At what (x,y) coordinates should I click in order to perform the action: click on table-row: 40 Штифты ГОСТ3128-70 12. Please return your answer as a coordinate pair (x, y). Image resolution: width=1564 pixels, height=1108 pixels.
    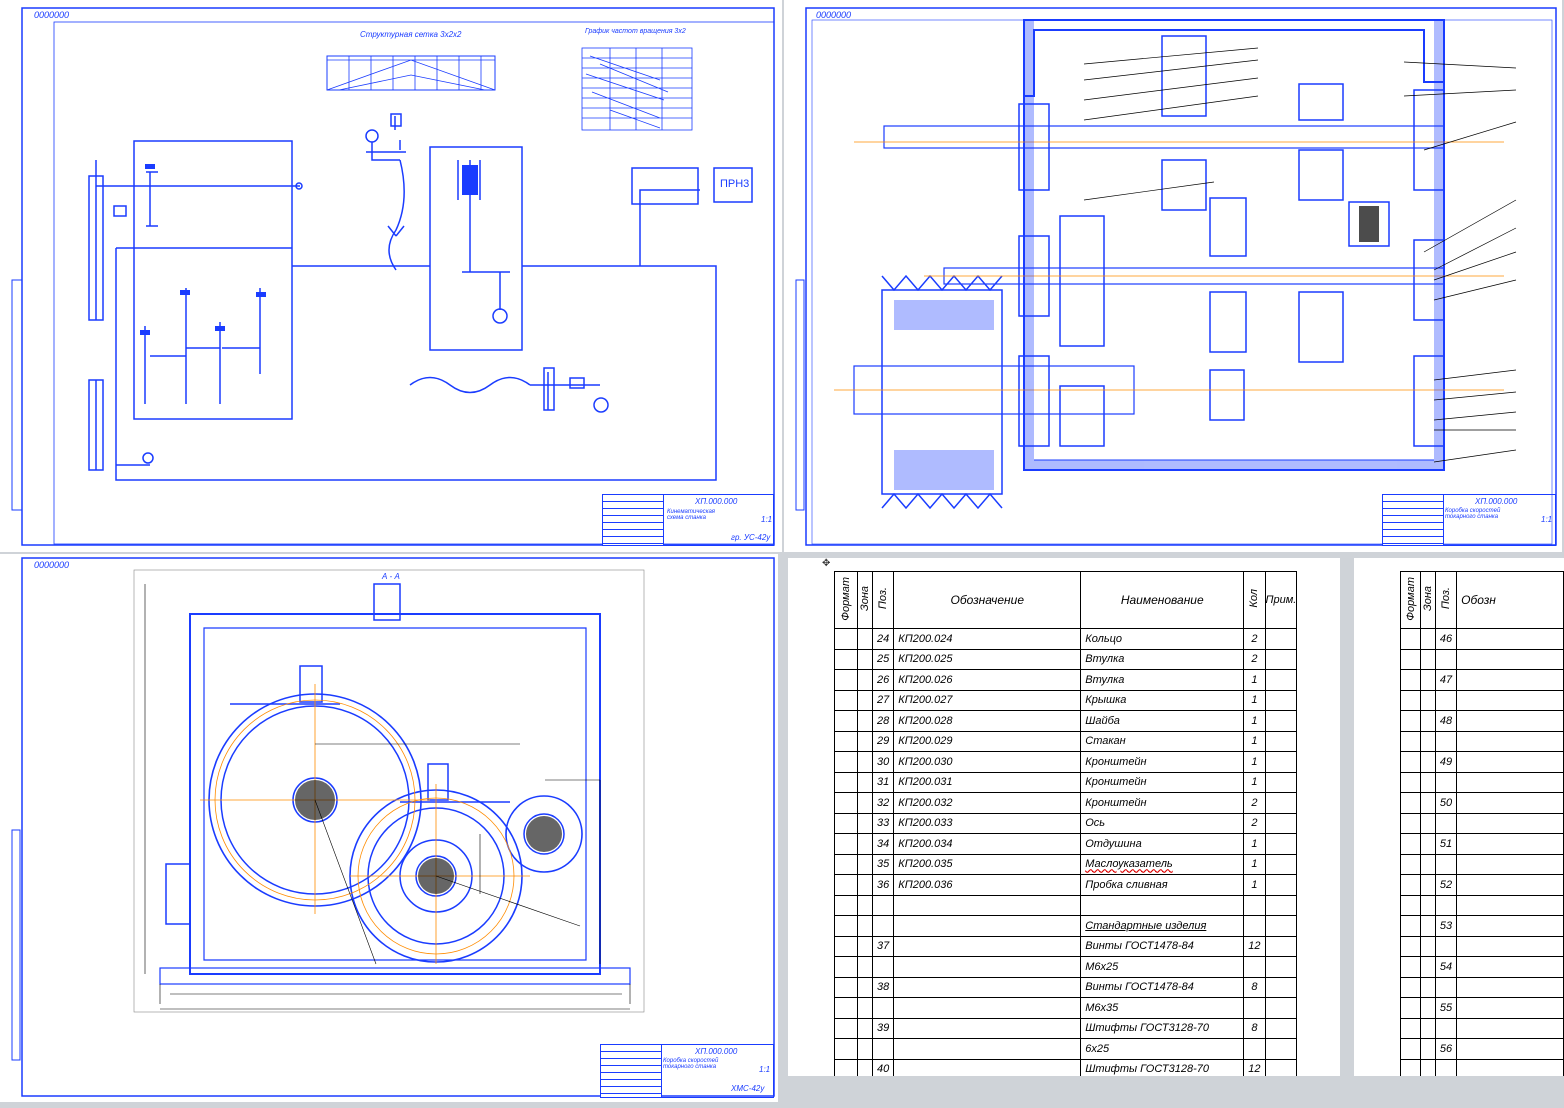
    Looking at the image, I should click on (1066, 1067).